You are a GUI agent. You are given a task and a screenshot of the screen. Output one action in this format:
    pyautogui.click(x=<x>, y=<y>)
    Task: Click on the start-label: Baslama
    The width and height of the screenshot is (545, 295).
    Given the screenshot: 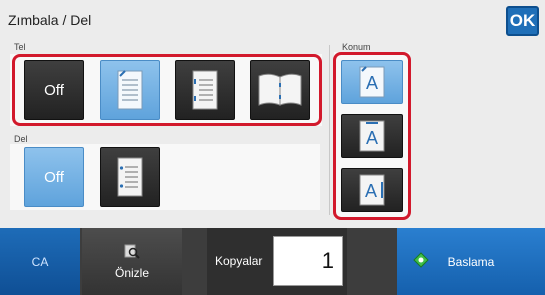 What is the action you would take?
    pyautogui.click(x=471, y=261)
    